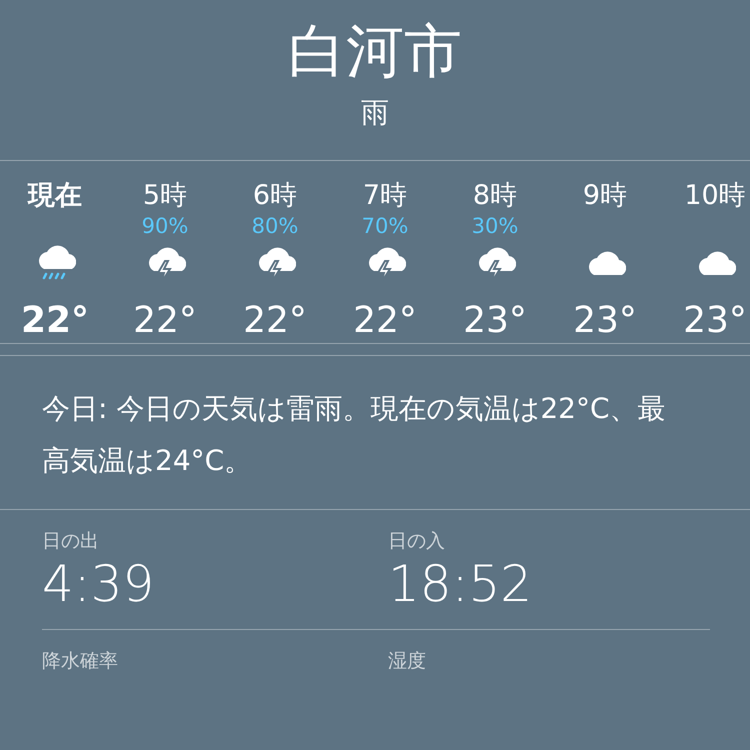 This screenshot has width=750, height=750. What do you see at coordinates (98, 584) in the screenshot?
I see `detail-value: 4:39` at bounding box center [98, 584].